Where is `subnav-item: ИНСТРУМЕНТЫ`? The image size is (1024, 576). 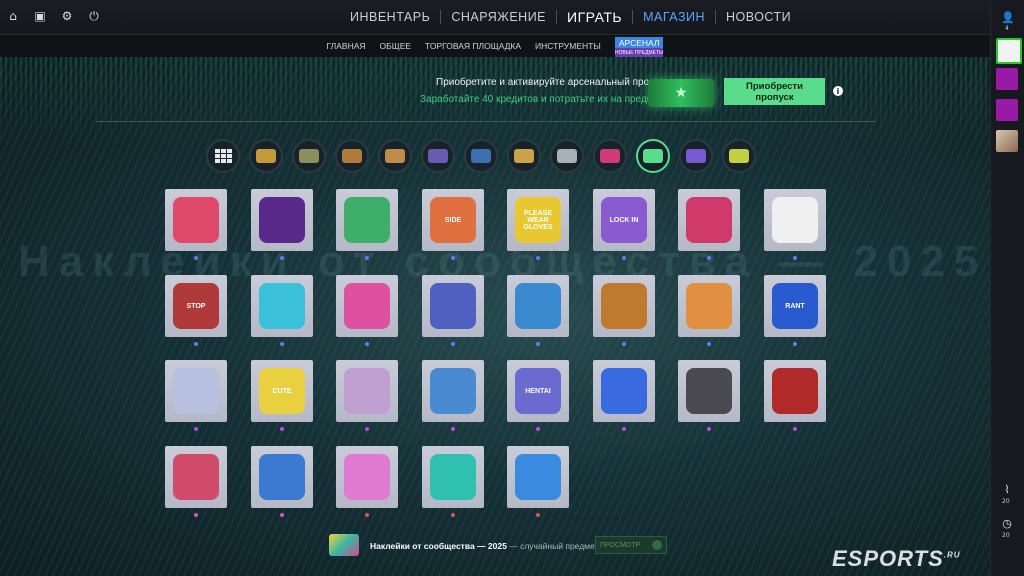 subnav-item: ИНСТРУМЕНТЫ is located at coordinates (568, 46).